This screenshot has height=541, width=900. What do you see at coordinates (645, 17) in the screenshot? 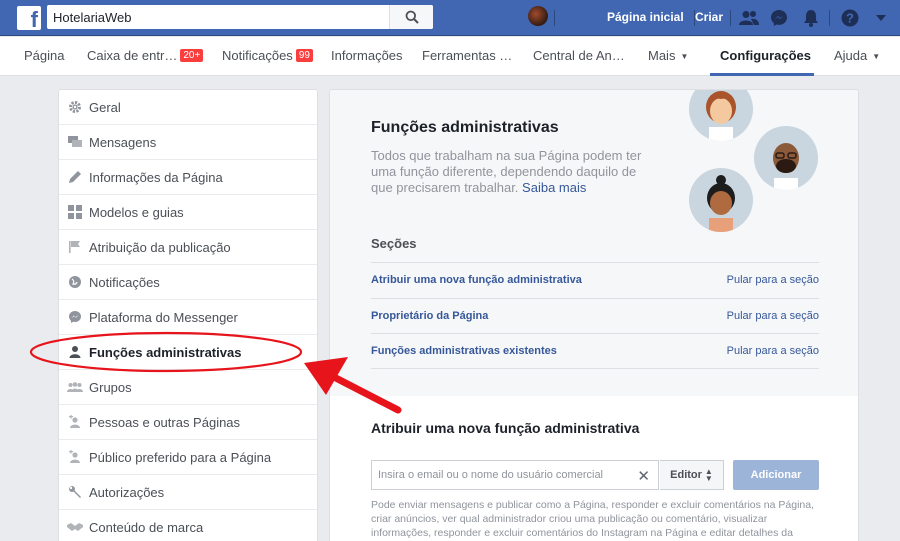
I see `page-home-link: Página inicial` at bounding box center [645, 17].